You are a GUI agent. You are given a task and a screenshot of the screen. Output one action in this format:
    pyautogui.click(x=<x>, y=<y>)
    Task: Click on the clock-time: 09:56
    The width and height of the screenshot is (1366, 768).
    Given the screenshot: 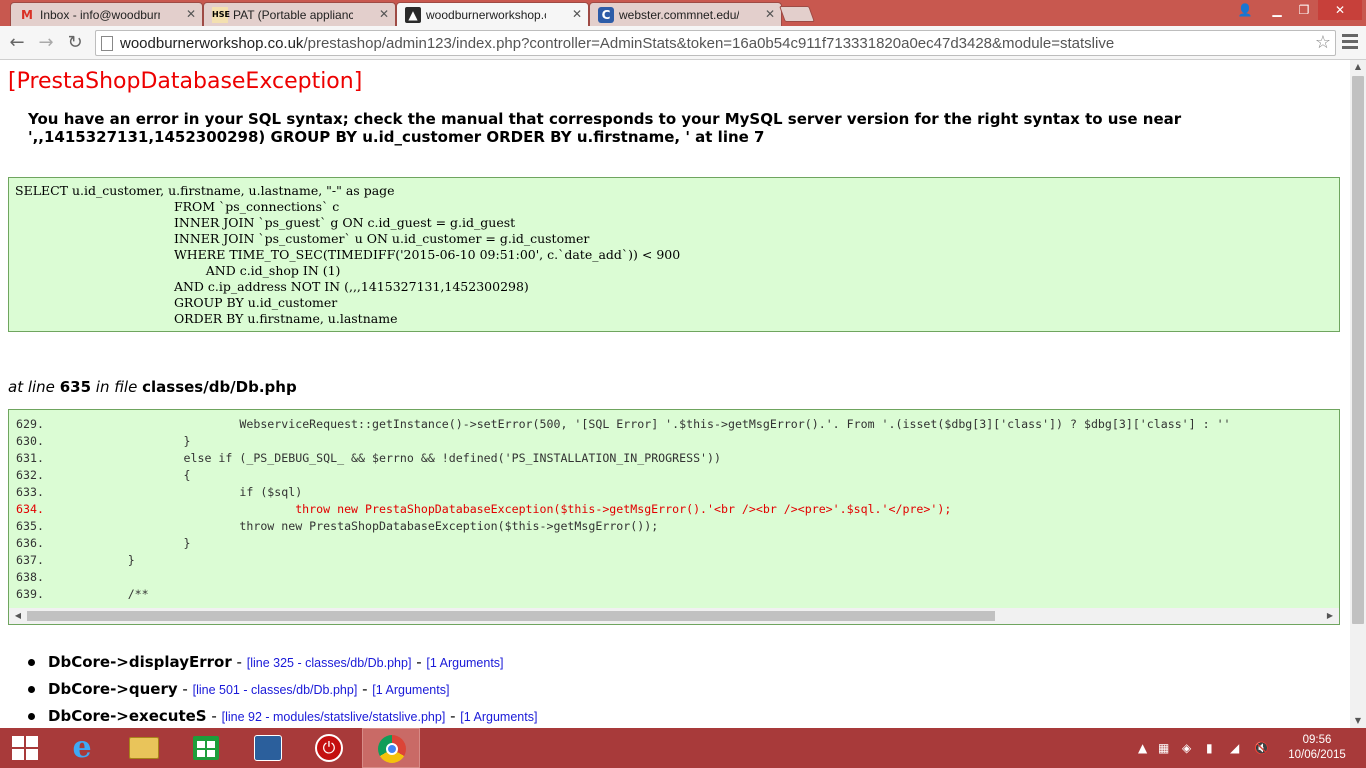 What is the action you would take?
    pyautogui.click(x=1317, y=740)
    